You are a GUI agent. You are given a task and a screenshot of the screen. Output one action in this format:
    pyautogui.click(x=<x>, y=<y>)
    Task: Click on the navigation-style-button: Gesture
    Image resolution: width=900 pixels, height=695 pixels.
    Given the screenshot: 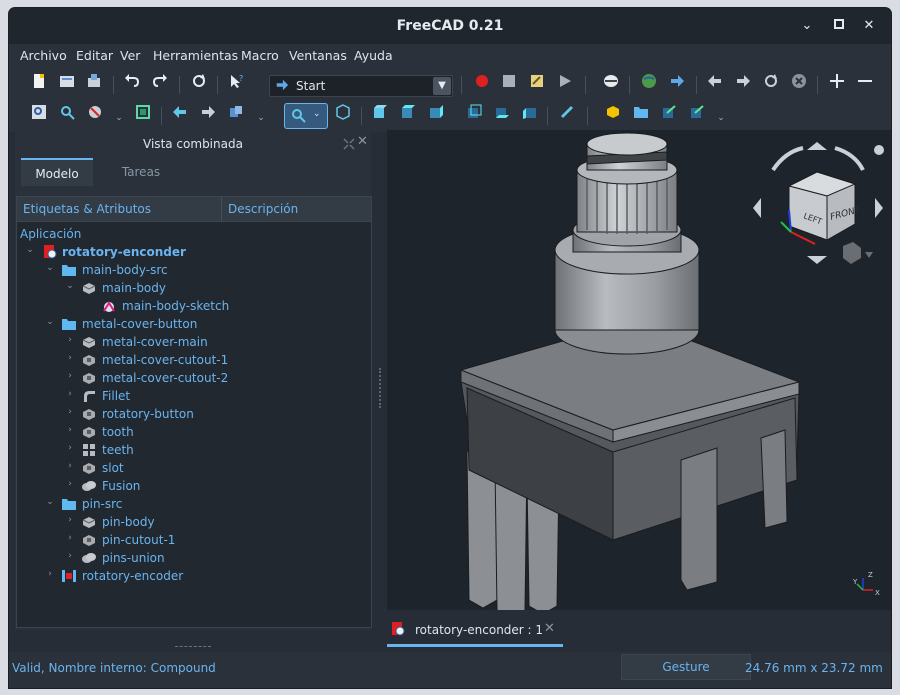 What is the action you would take?
    pyautogui.click(x=686, y=667)
    